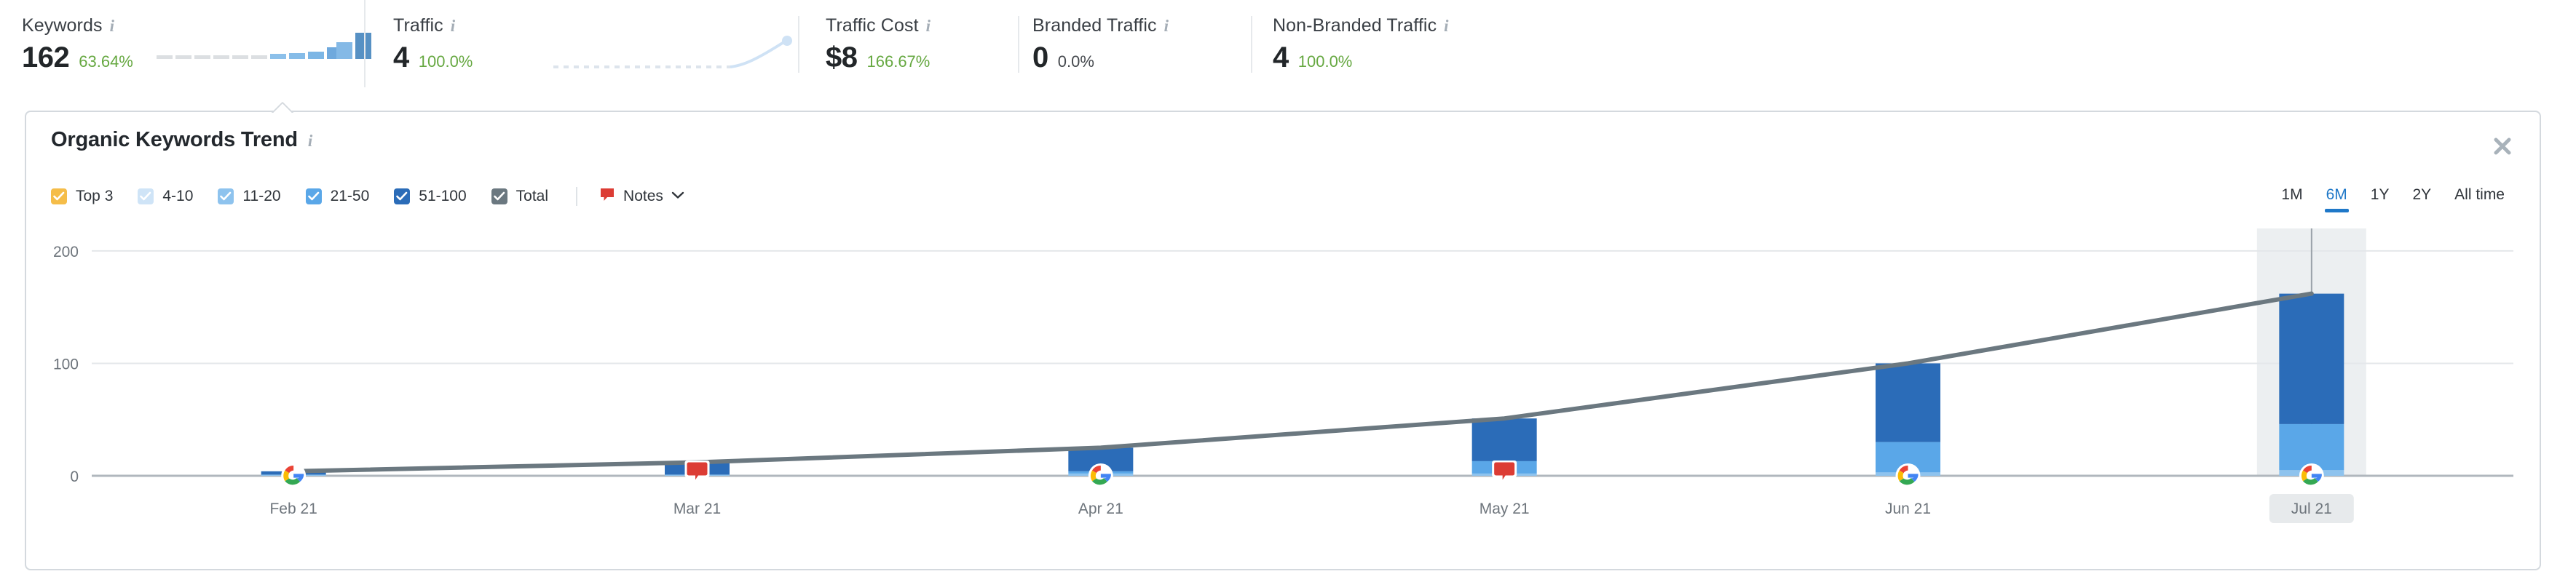 This screenshot has height=582, width=2576. Describe the element at coordinates (1504, 509) in the screenshot. I see `x-axis-tick-label: May 21` at that location.